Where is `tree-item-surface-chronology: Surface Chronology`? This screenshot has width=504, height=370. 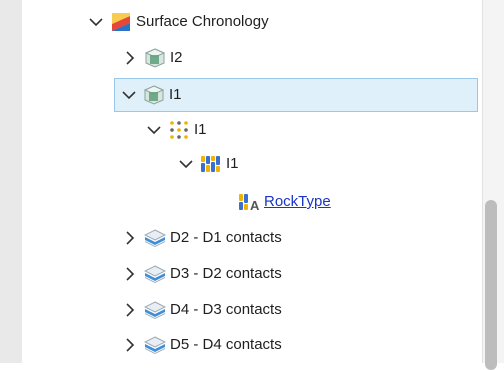 tree-item-surface-chronology: Surface Chronology is located at coordinates (178, 22).